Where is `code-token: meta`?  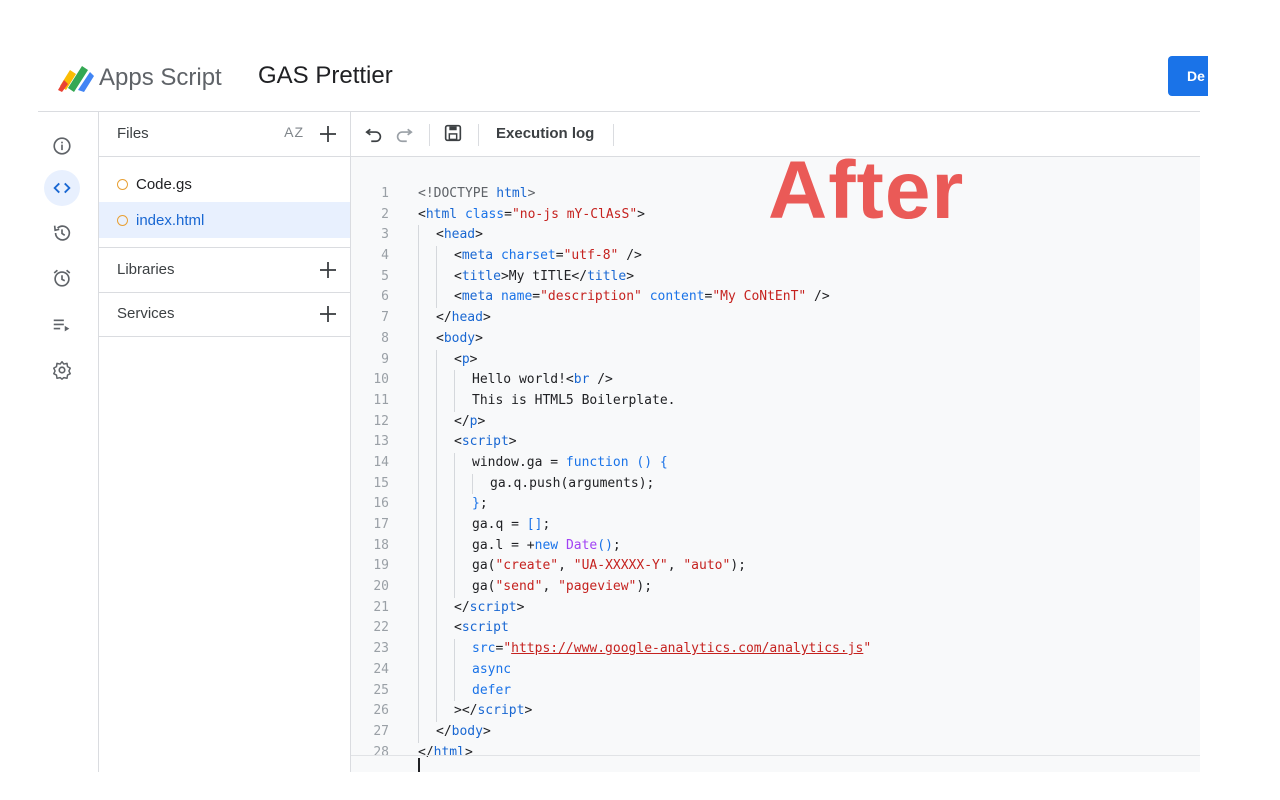
code-token: meta is located at coordinates (477, 256).